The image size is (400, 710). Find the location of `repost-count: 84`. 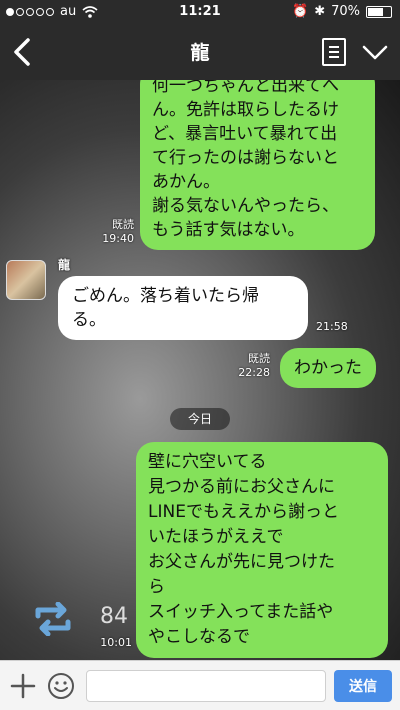

repost-count: 84 is located at coordinates (114, 616).